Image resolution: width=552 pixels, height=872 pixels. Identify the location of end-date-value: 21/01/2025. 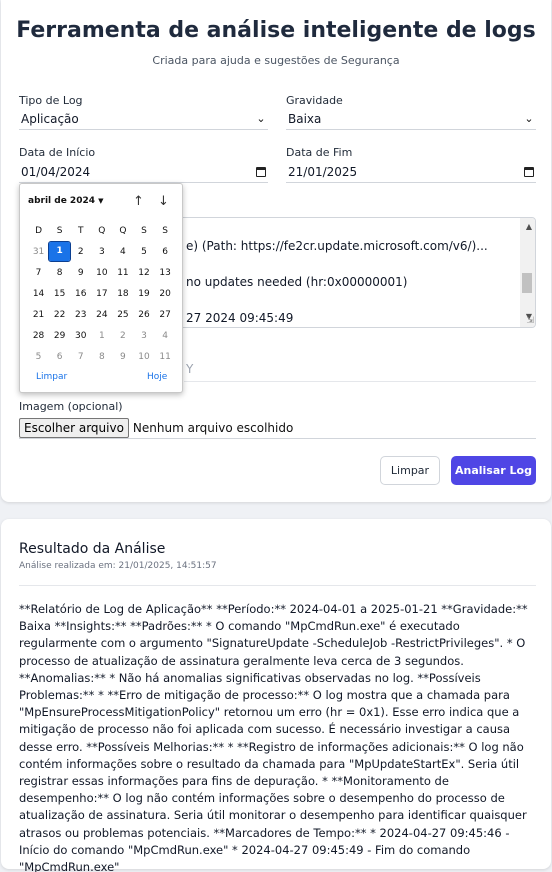
(323, 171).